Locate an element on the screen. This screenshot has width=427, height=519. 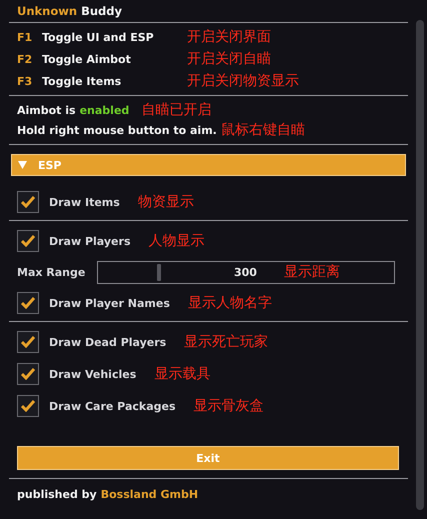
checkbox-label: Draw Players is located at coordinates (89, 241).